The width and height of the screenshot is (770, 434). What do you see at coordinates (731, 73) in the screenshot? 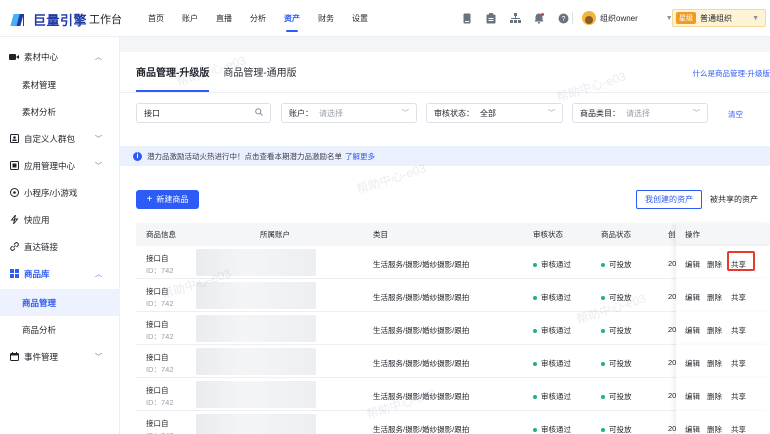
I see `help-link: 什么是商品管理-升级版` at bounding box center [731, 73].